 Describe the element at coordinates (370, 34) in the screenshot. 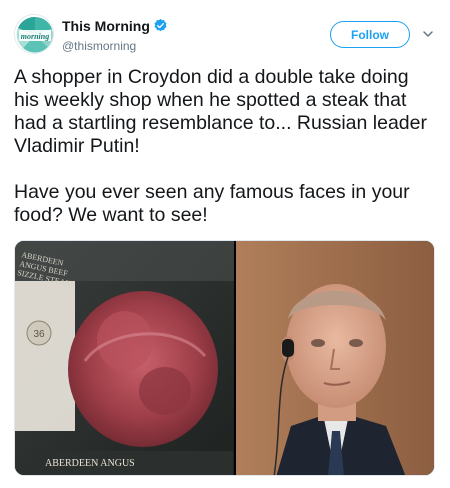

I see `follow-button: Follow` at that location.